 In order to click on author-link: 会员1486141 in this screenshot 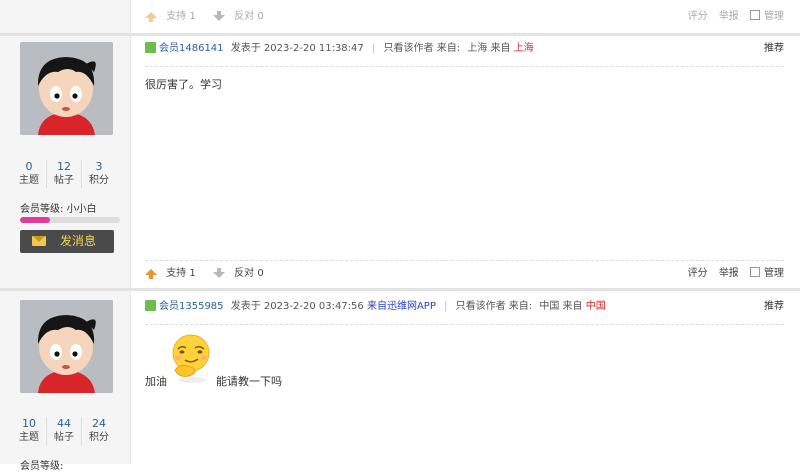, I will do `click(191, 48)`.